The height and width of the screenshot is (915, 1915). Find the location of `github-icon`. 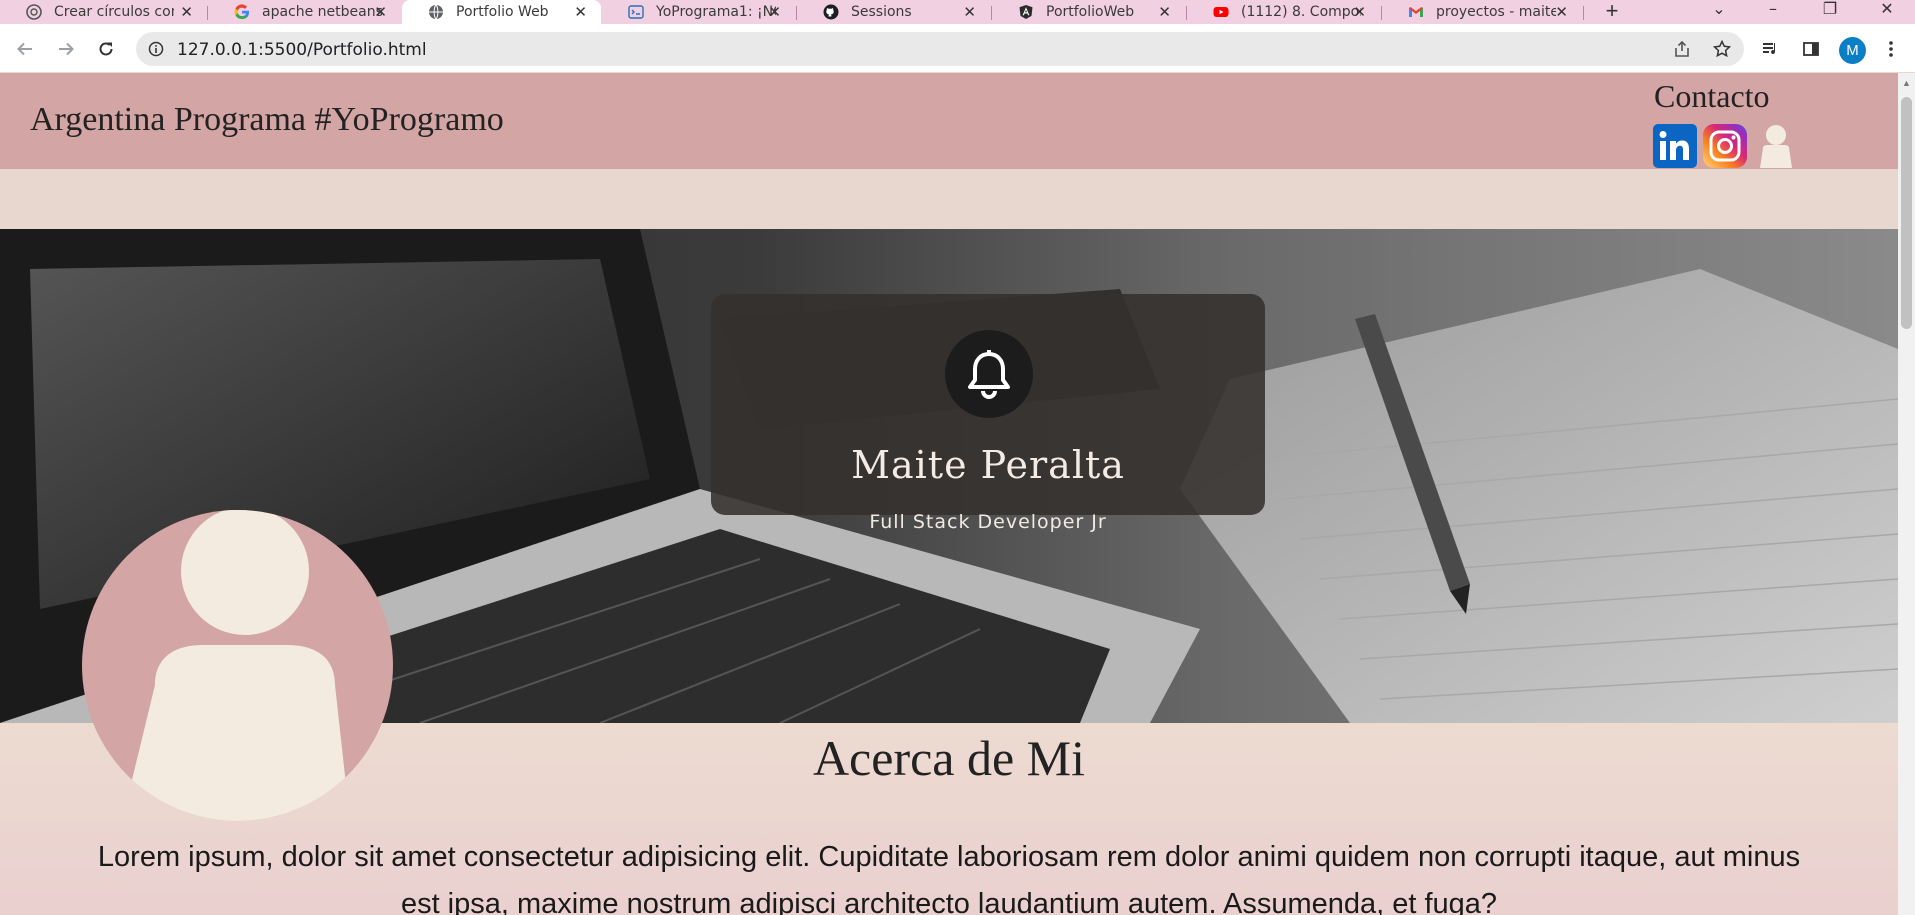

github-icon is located at coordinates (831, 12).